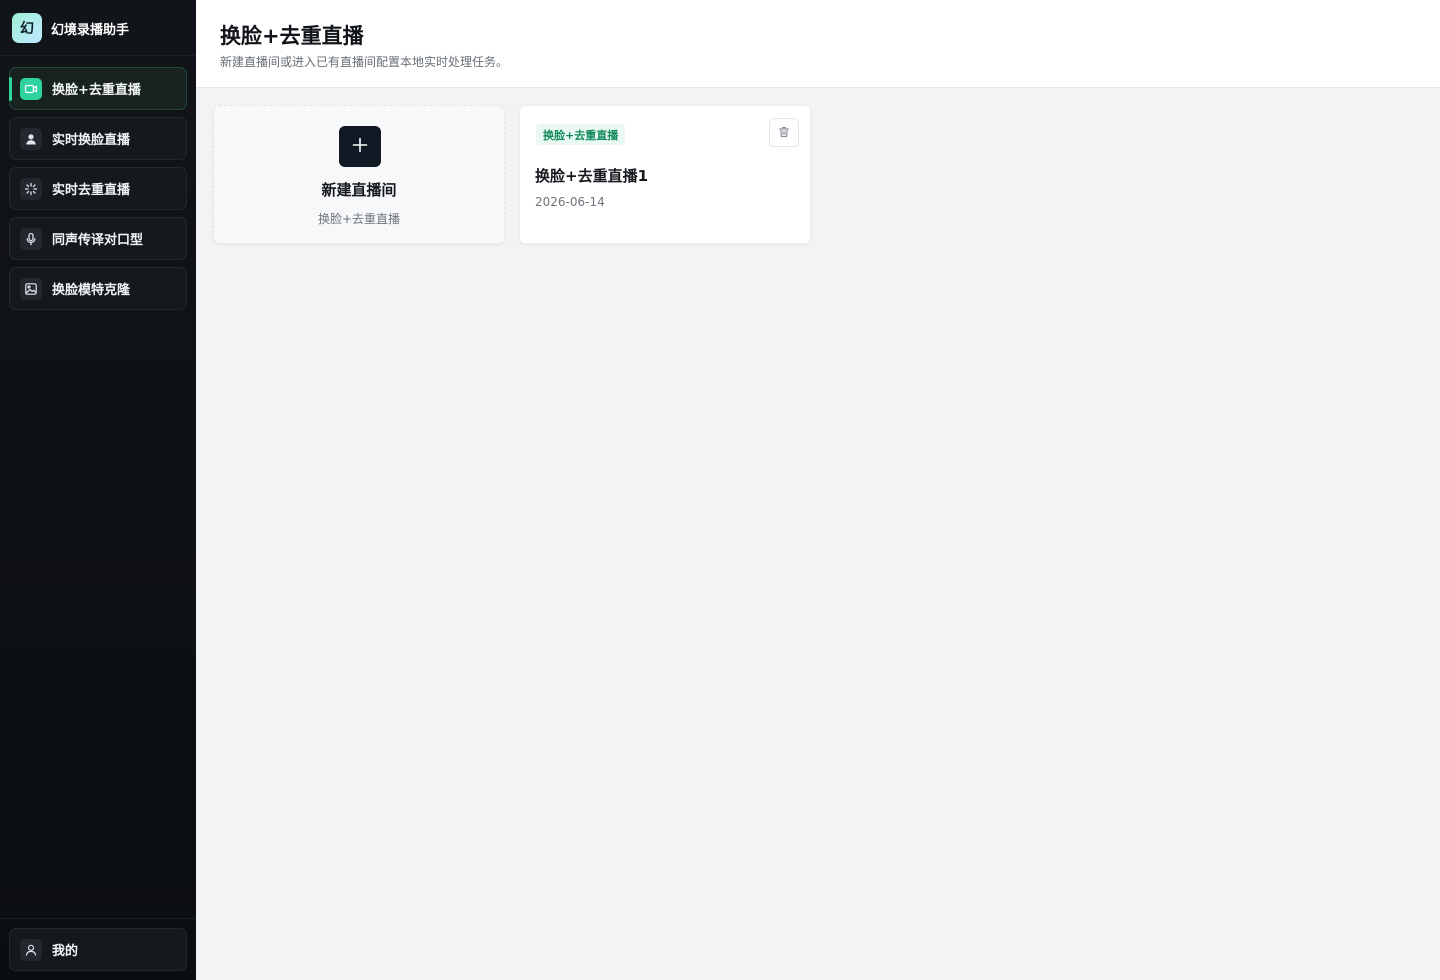 This screenshot has height=980, width=1440. I want to click on sidebar-item-faceswap-model-clone: 换脸模特克隆, so click(98, 288).